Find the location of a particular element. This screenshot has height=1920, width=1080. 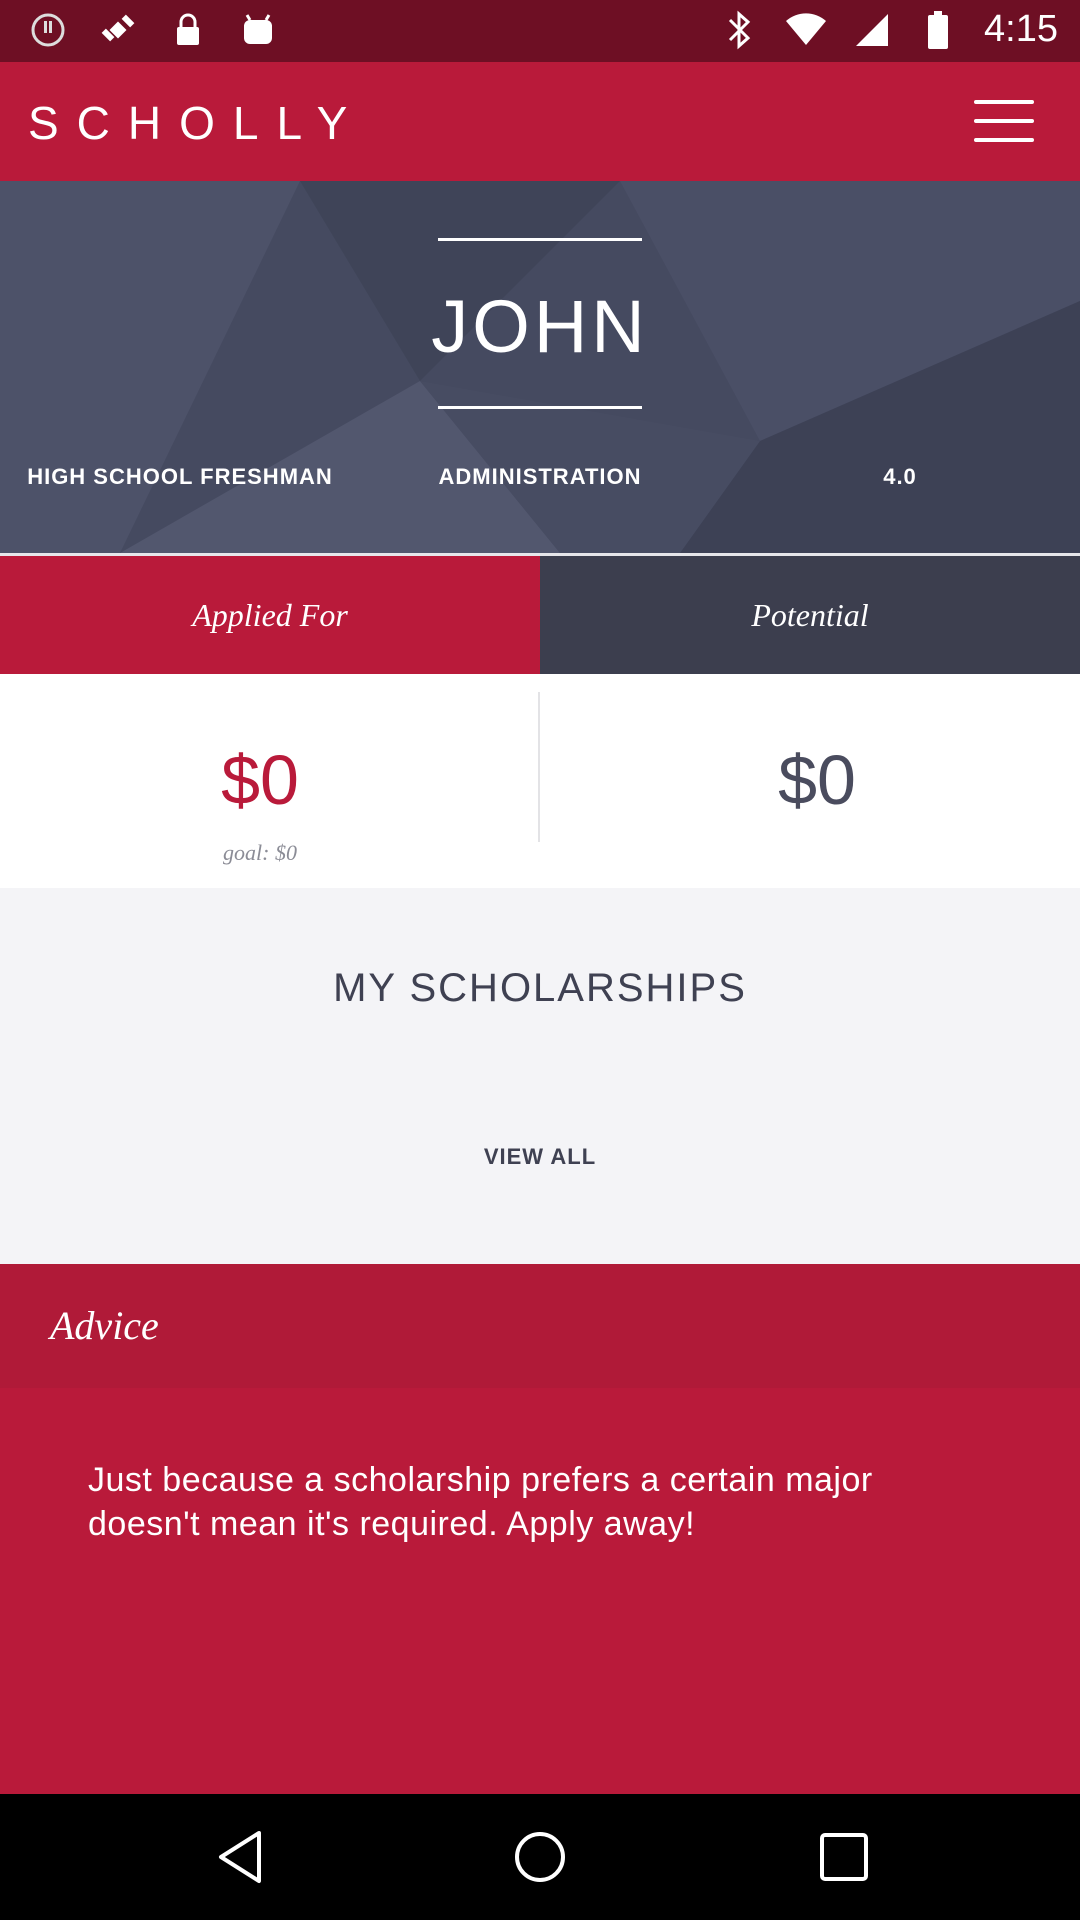

battery-icon is located at coordinates (938, 30).